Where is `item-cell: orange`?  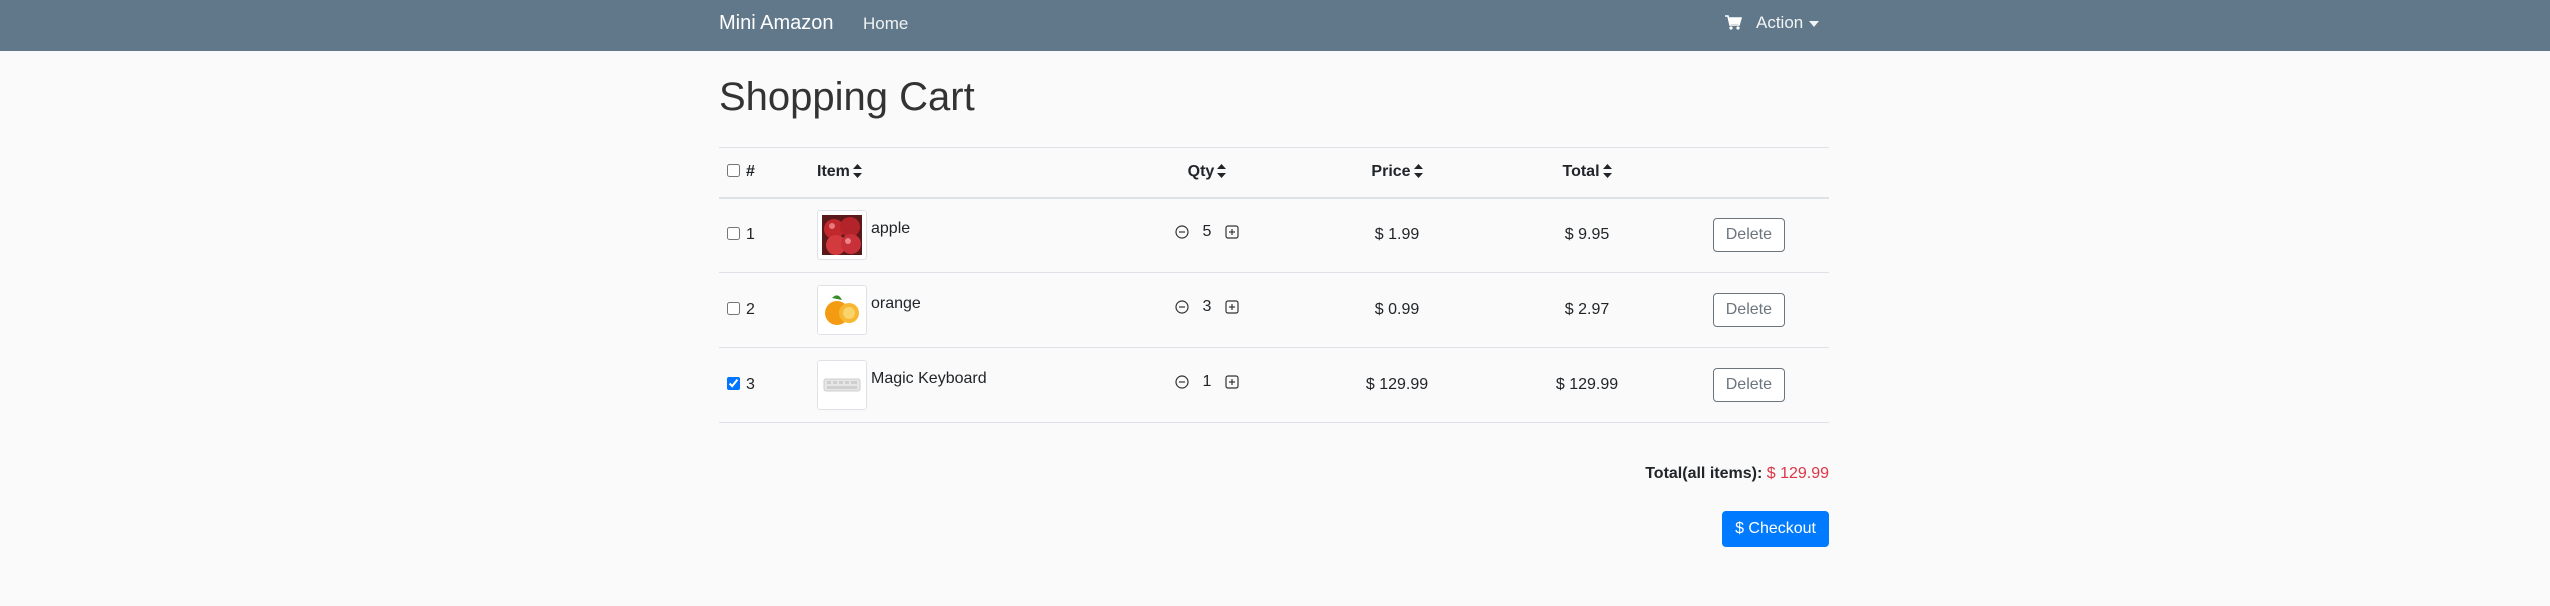 item-cell: orange is located at coordinates (972, 310).